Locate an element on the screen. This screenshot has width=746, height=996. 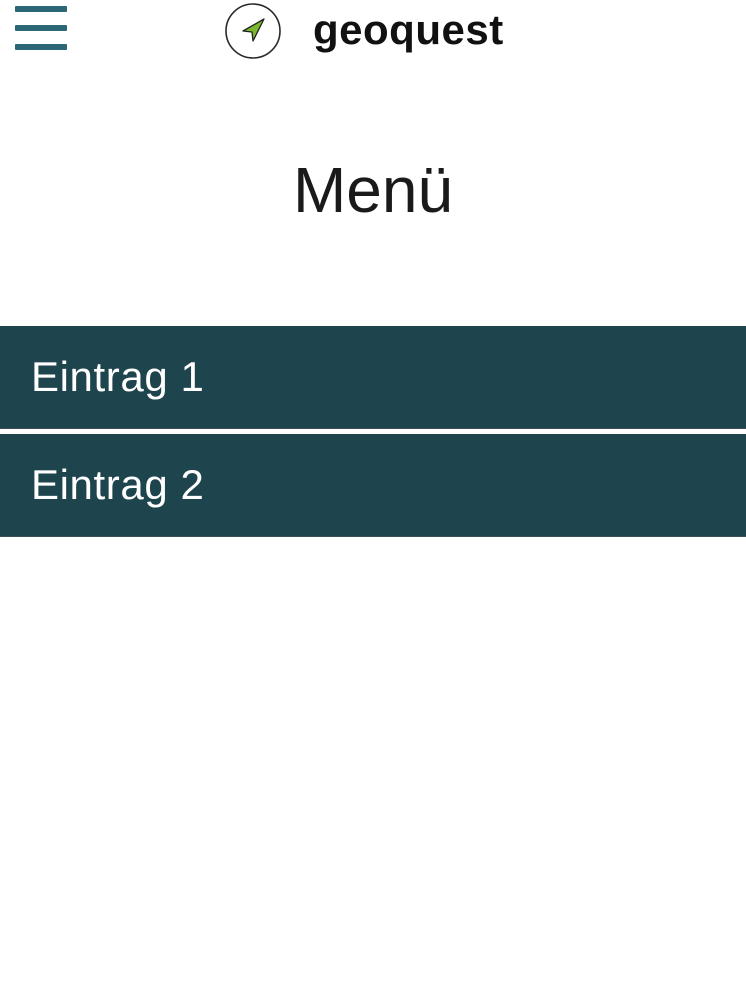
brand: geoquest is located at coordinates (364, 31).